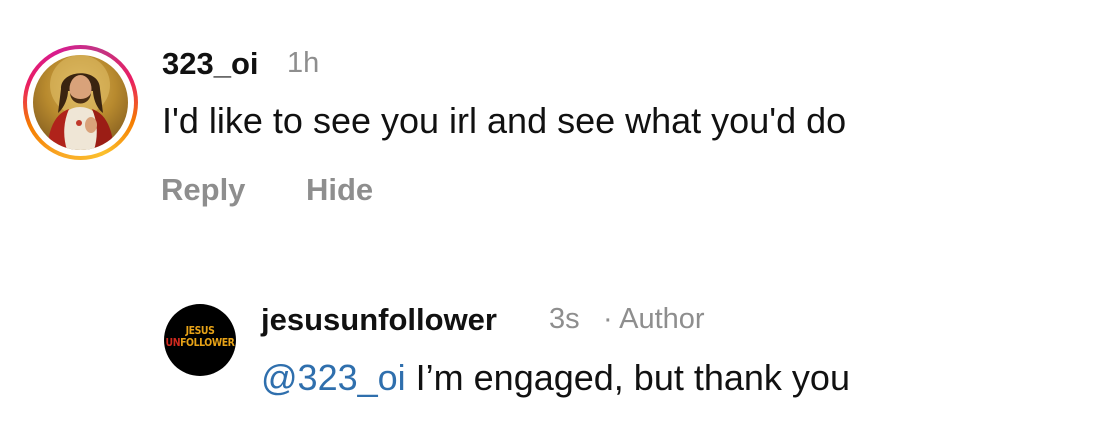  I want to click on avatar, so click(80, 102).